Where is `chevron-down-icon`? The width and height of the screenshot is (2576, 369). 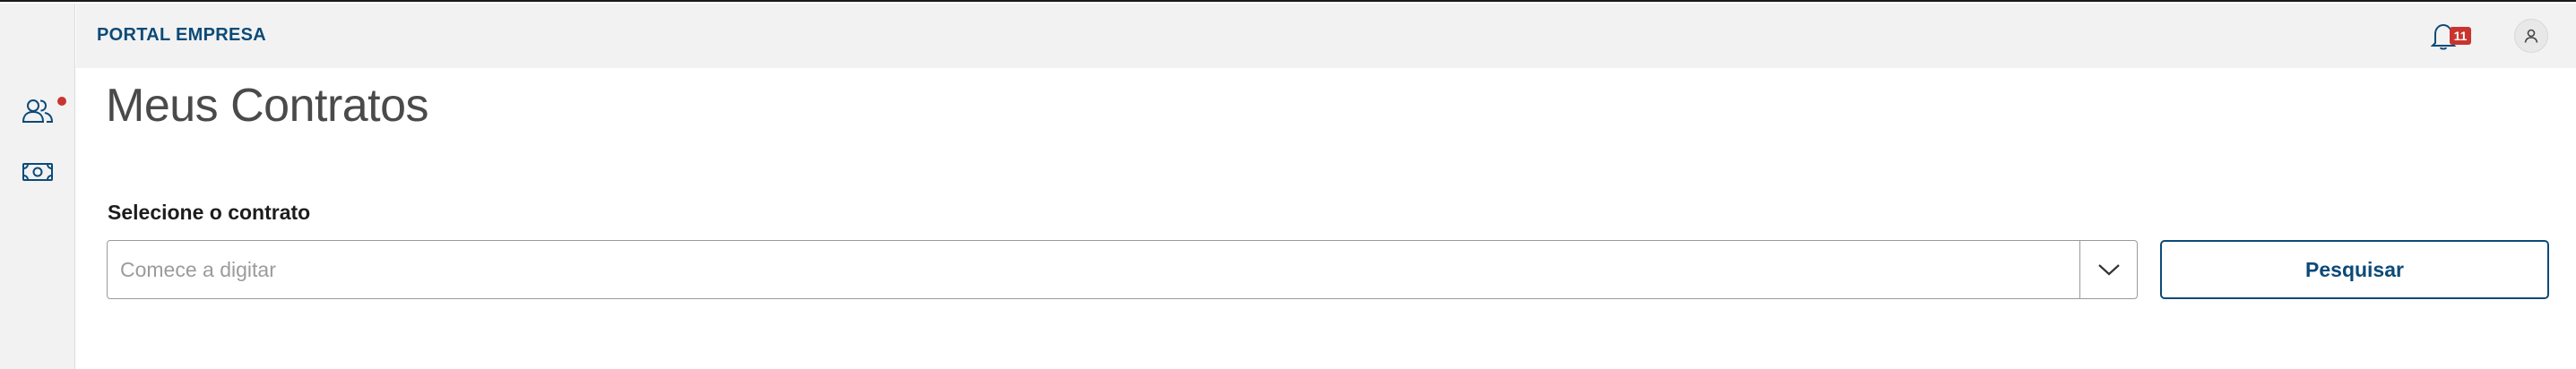
chevron-down-icon is located at coordinates (2108, 270).